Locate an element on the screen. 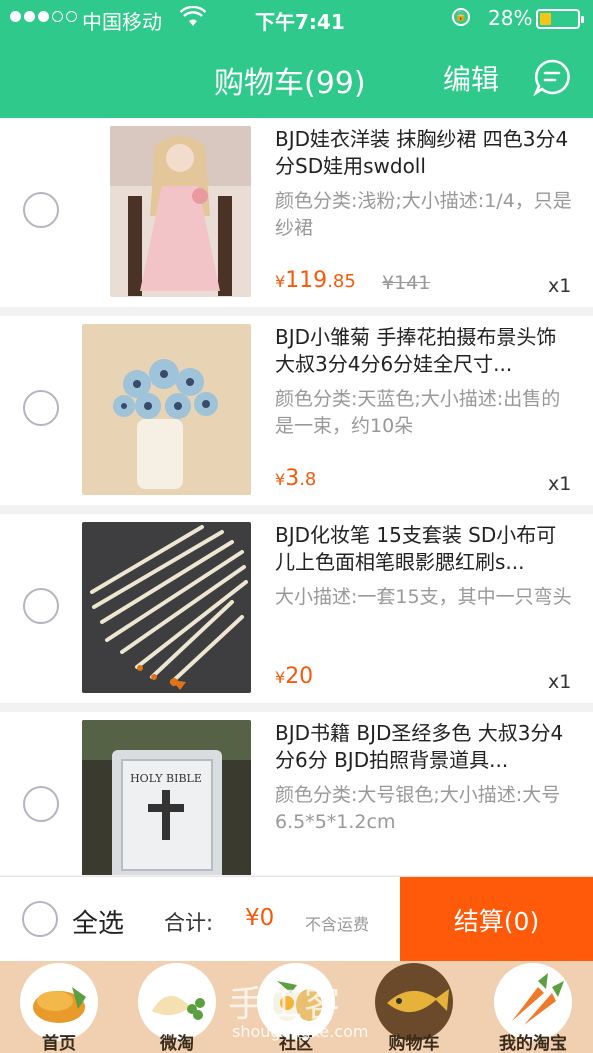  product-image-bible-book: HOLY BIBLE is located at coordinates (166, 797).